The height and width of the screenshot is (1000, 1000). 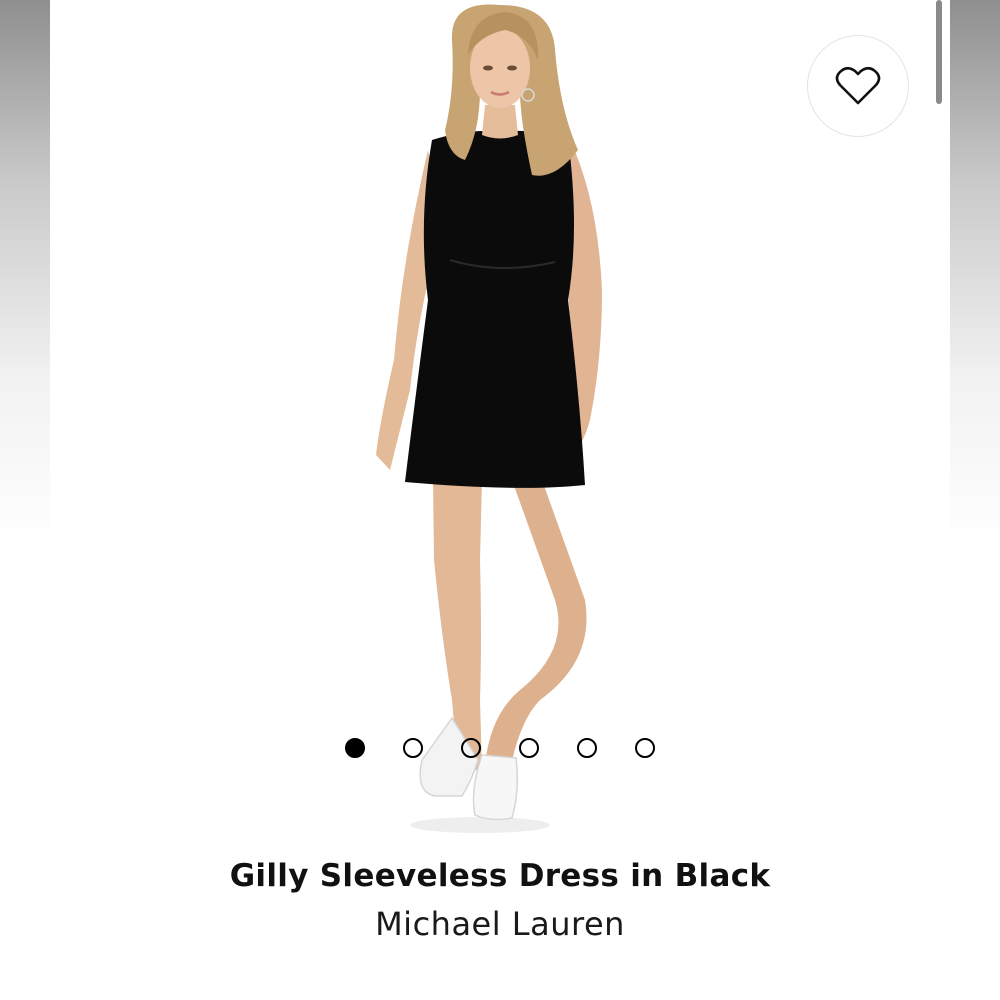 What do you see at coordinates (25, 500) in the screenshot?
I see `background-blur-left` at bounding box center [25, 500].